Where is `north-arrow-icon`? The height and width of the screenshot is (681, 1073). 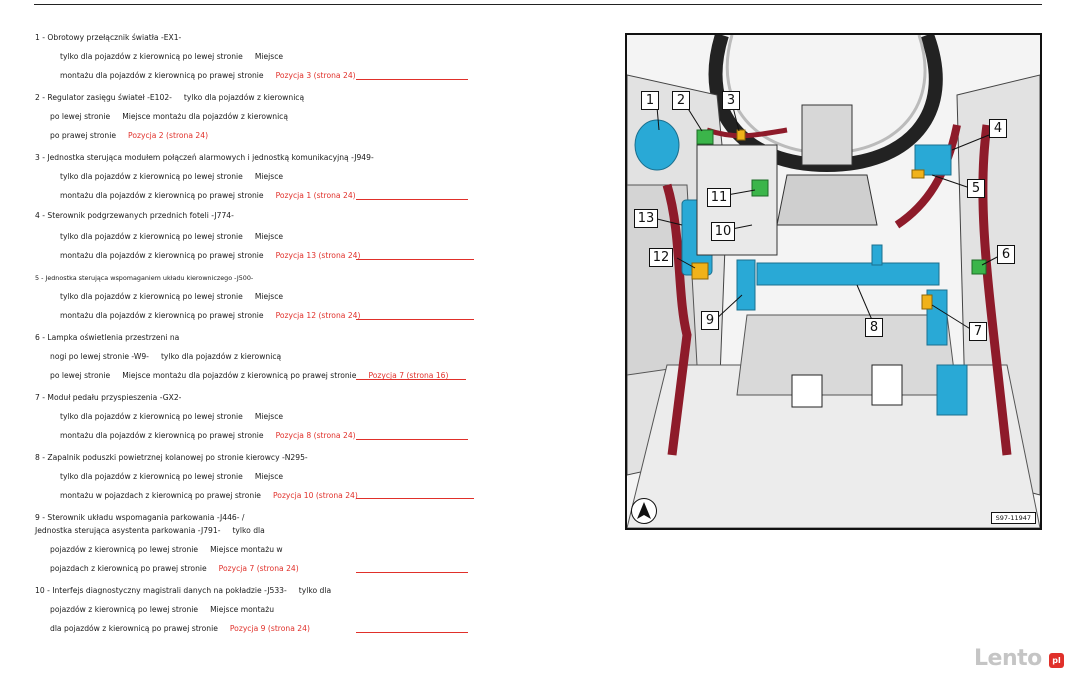
north-arrow-icon is located at coordinates (644, 511).